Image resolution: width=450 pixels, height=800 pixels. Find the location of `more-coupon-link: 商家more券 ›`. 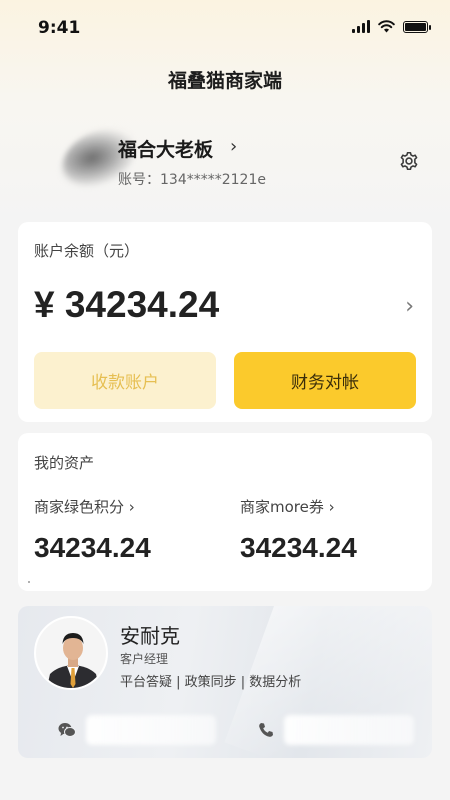

more-coupon-link: 商家more券 › is located at coordinates (287, 506).